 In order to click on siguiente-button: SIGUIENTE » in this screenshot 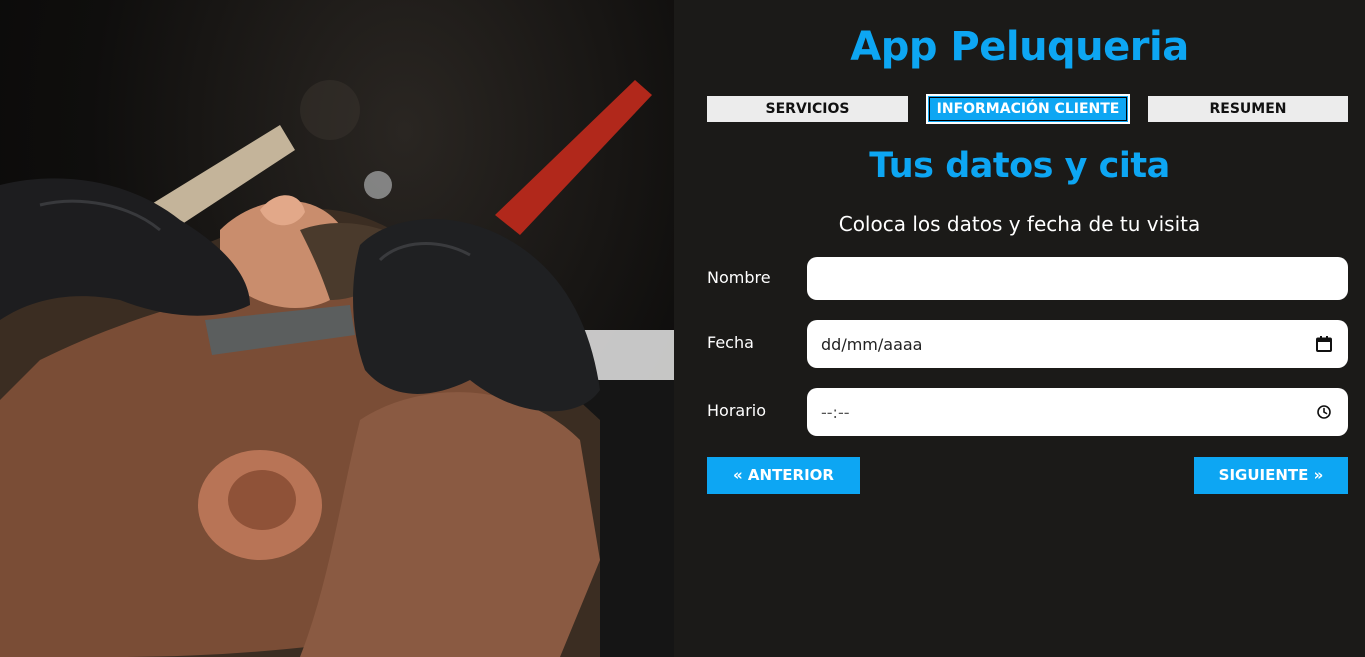, I will do `click(1271, 475)`.